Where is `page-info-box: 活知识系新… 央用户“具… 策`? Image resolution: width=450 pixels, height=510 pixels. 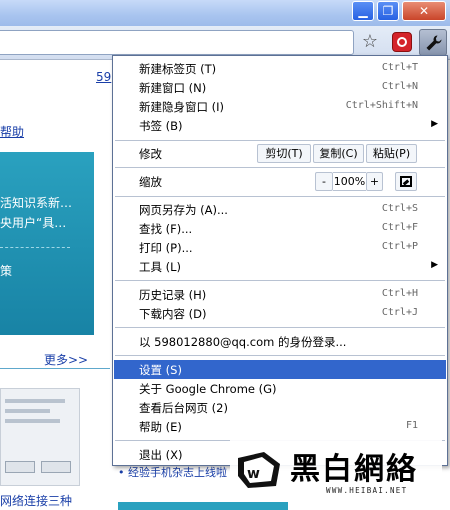
page-info-box: 活知识系新… 央用户“具… 策 is located at coordinates (47, 243).